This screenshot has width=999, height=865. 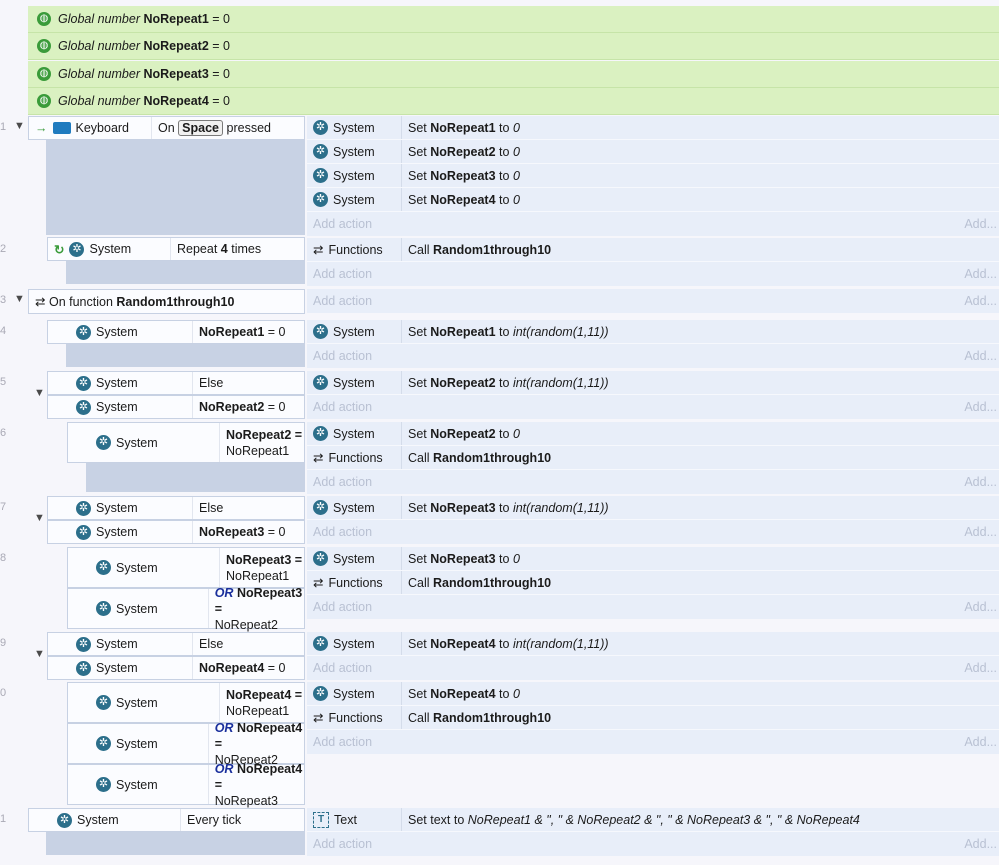 I want to click on globe-icon: ◍, so click(x=44, y=101).